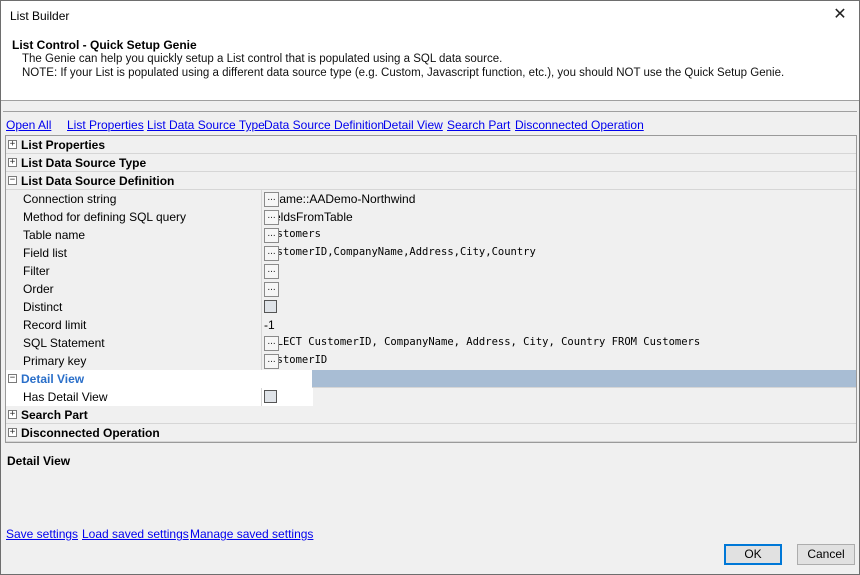 The width and height of the screenshot is (860, 575). I want to click on category-list-data-source-type: + List Data Source Type, so click(431, 163).